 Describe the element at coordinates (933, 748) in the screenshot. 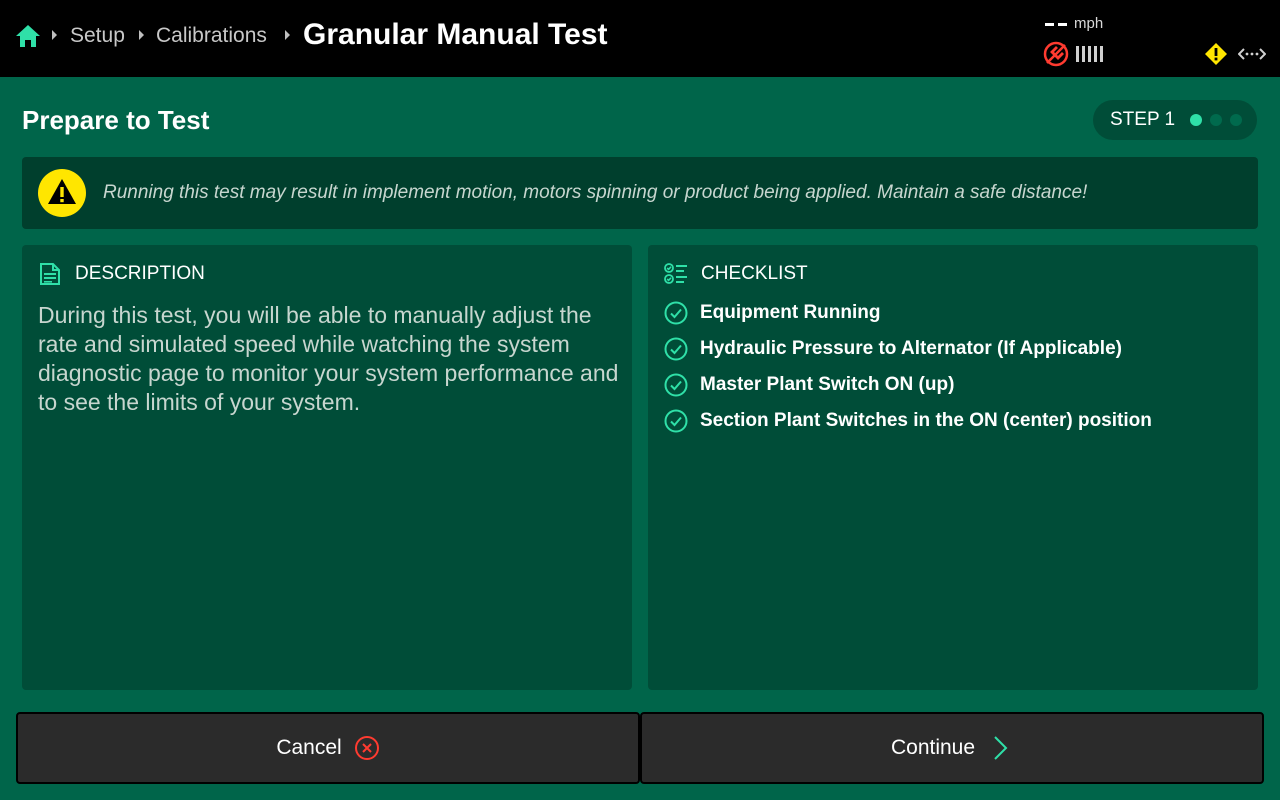

I see `continue-button-label: Continue` at that location.